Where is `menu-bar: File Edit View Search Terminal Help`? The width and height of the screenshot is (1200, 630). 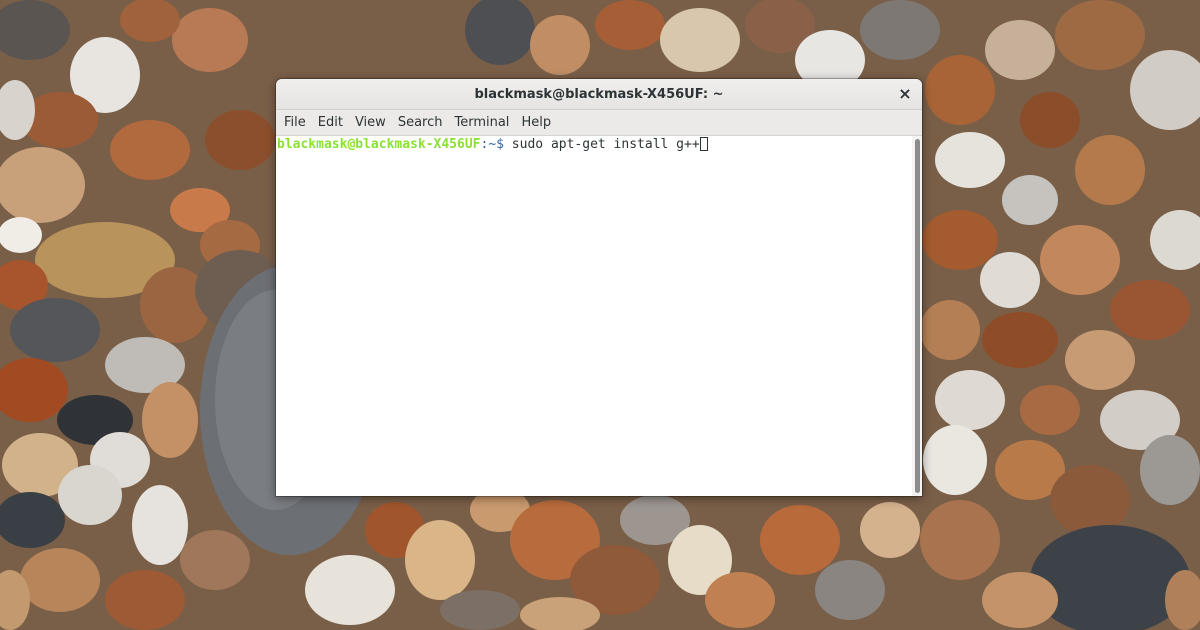
menu-bar: File Edit View Search Terminal Help is located at coordinates (599, 123).